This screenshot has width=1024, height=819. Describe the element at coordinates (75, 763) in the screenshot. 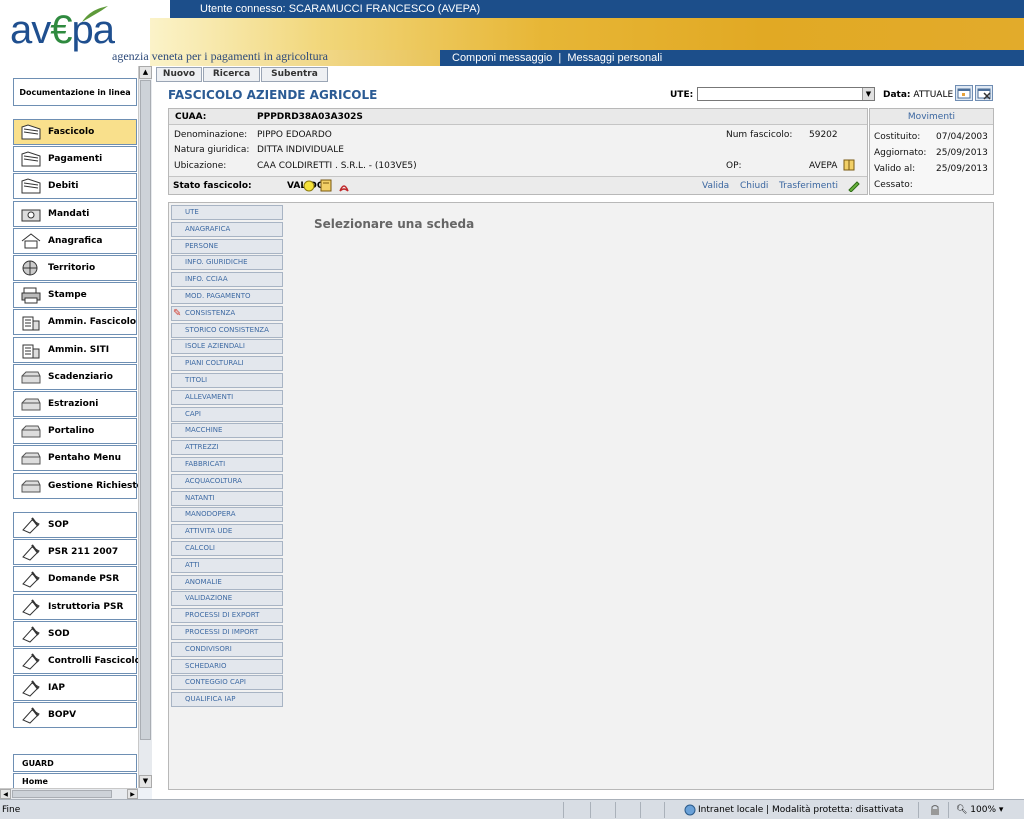

I see `guard-link: GUARD` at that location.